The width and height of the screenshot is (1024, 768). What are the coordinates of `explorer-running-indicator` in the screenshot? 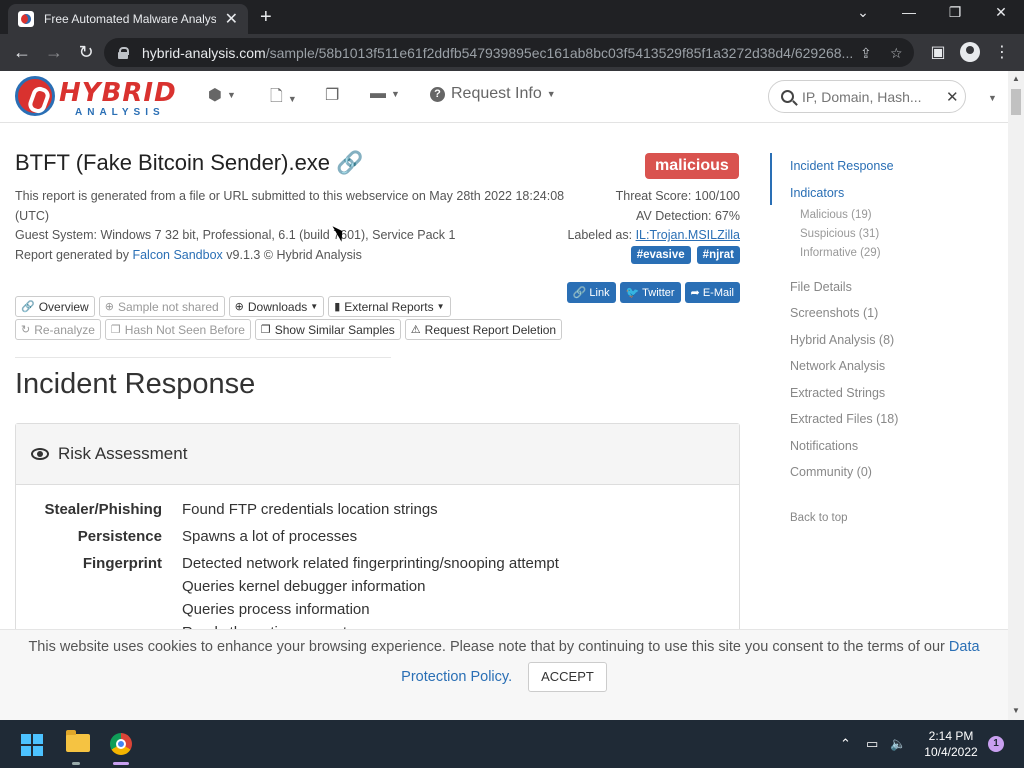 It's located at (76, 763).